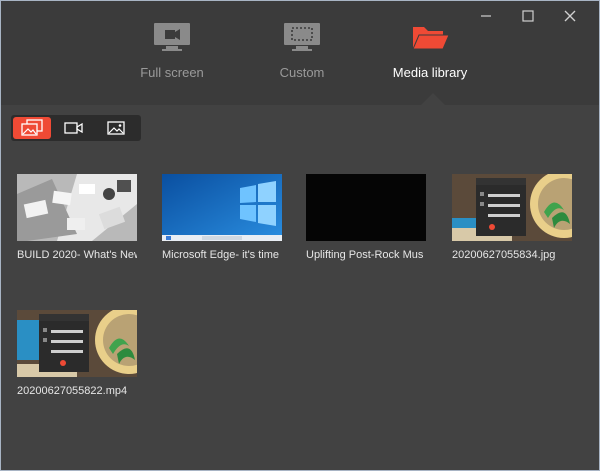 This screenshot has height=471, width=600. I want to click on media-item: 20200627055822.mp4, so click(77, 353).